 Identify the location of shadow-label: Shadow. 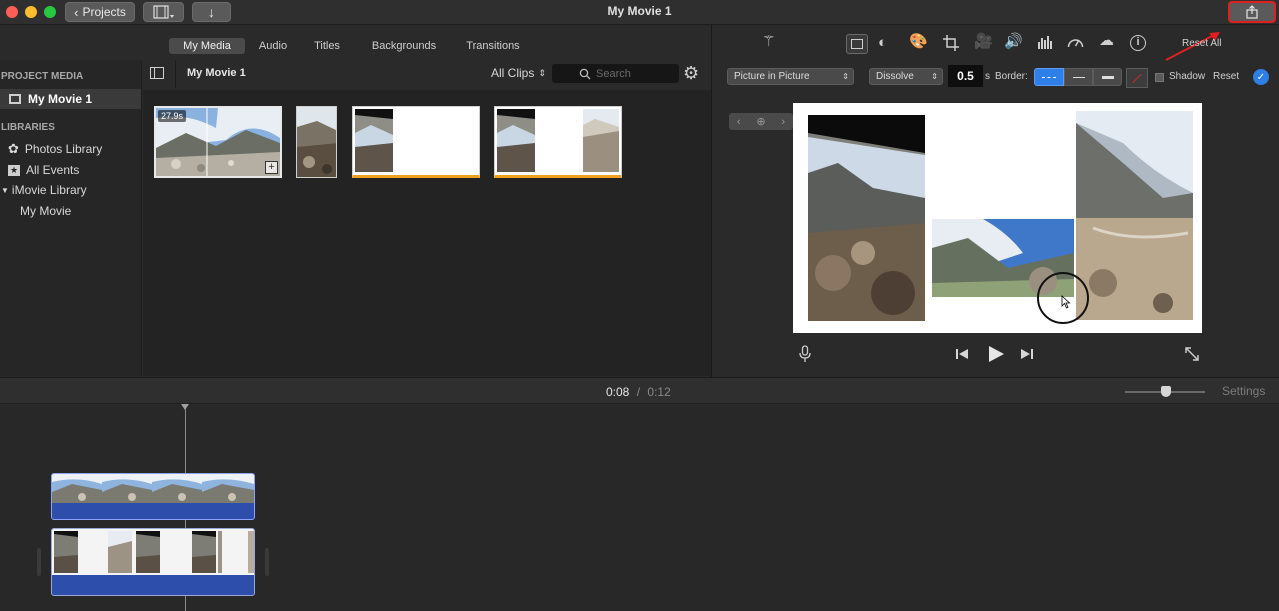
(1187, 76).